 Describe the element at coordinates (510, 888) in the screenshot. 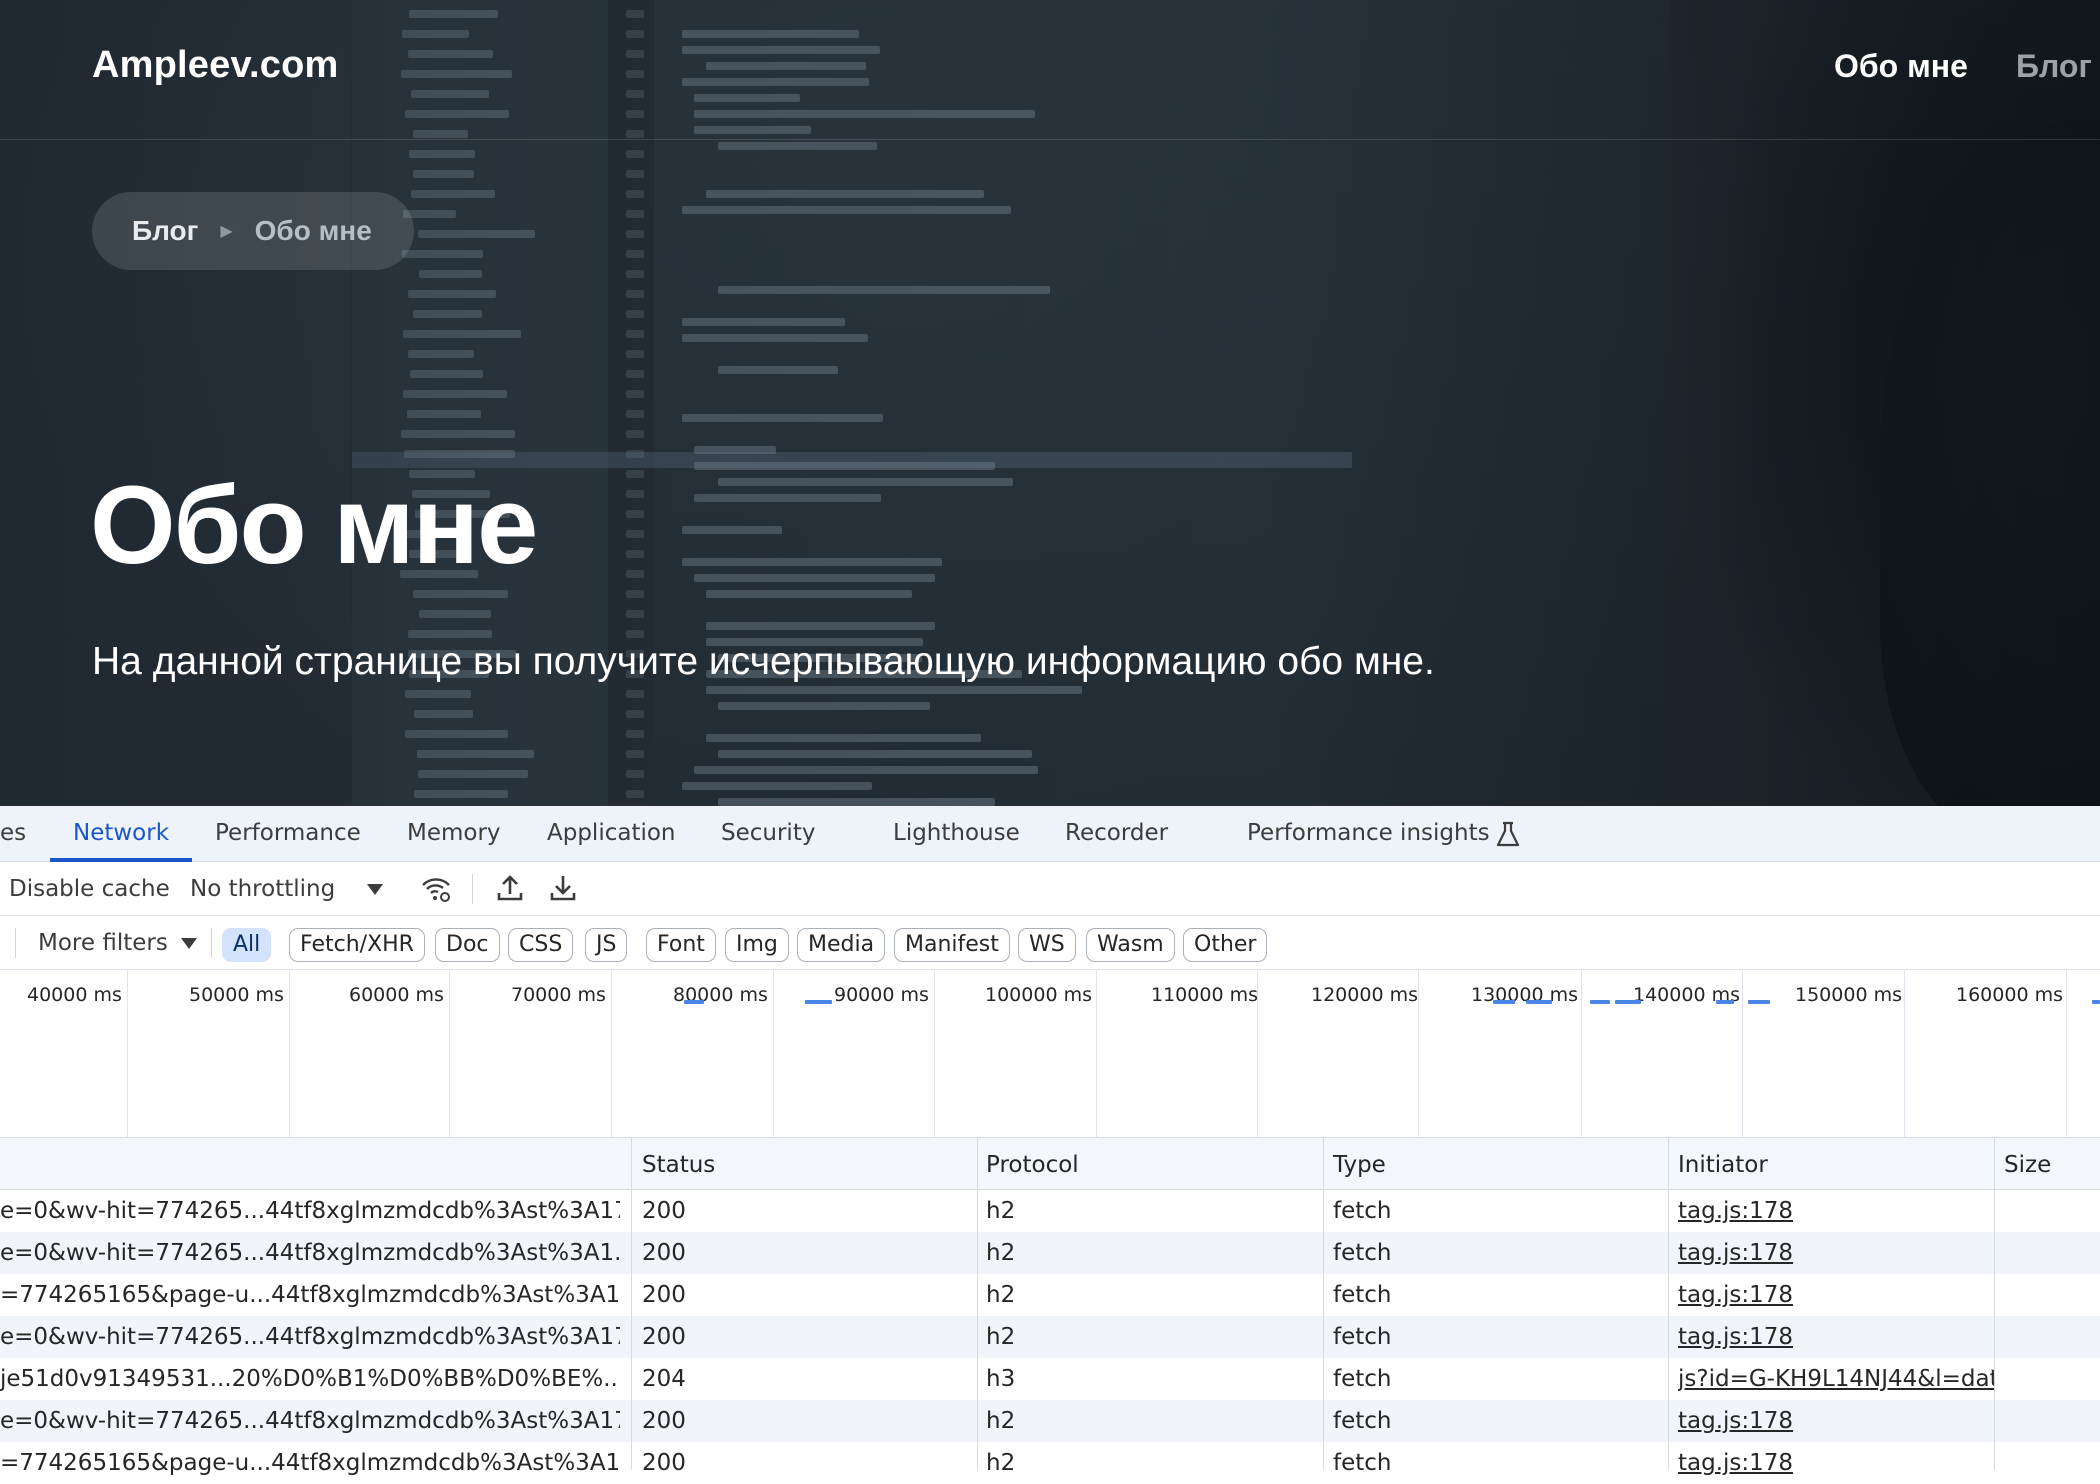

I see `import-har-icon` at that location.